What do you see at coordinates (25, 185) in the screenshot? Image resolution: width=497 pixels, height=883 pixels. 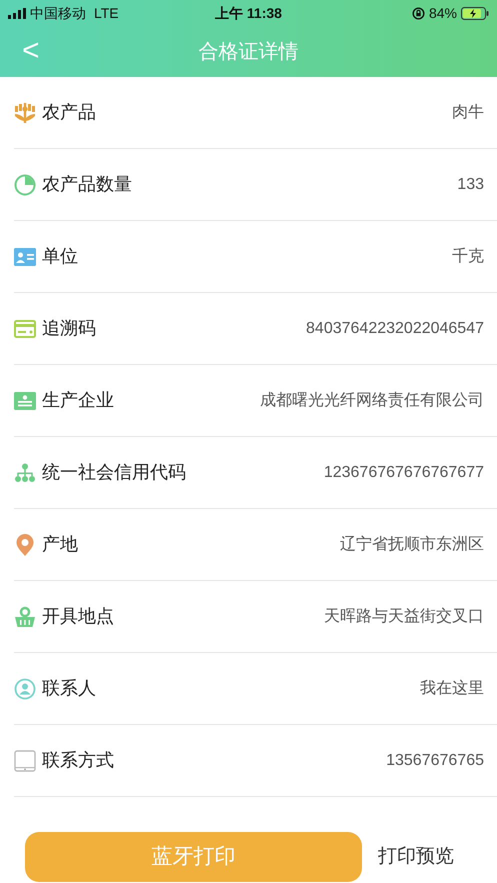 I see `pie-chart-icon` at bounding box center [25, 185].